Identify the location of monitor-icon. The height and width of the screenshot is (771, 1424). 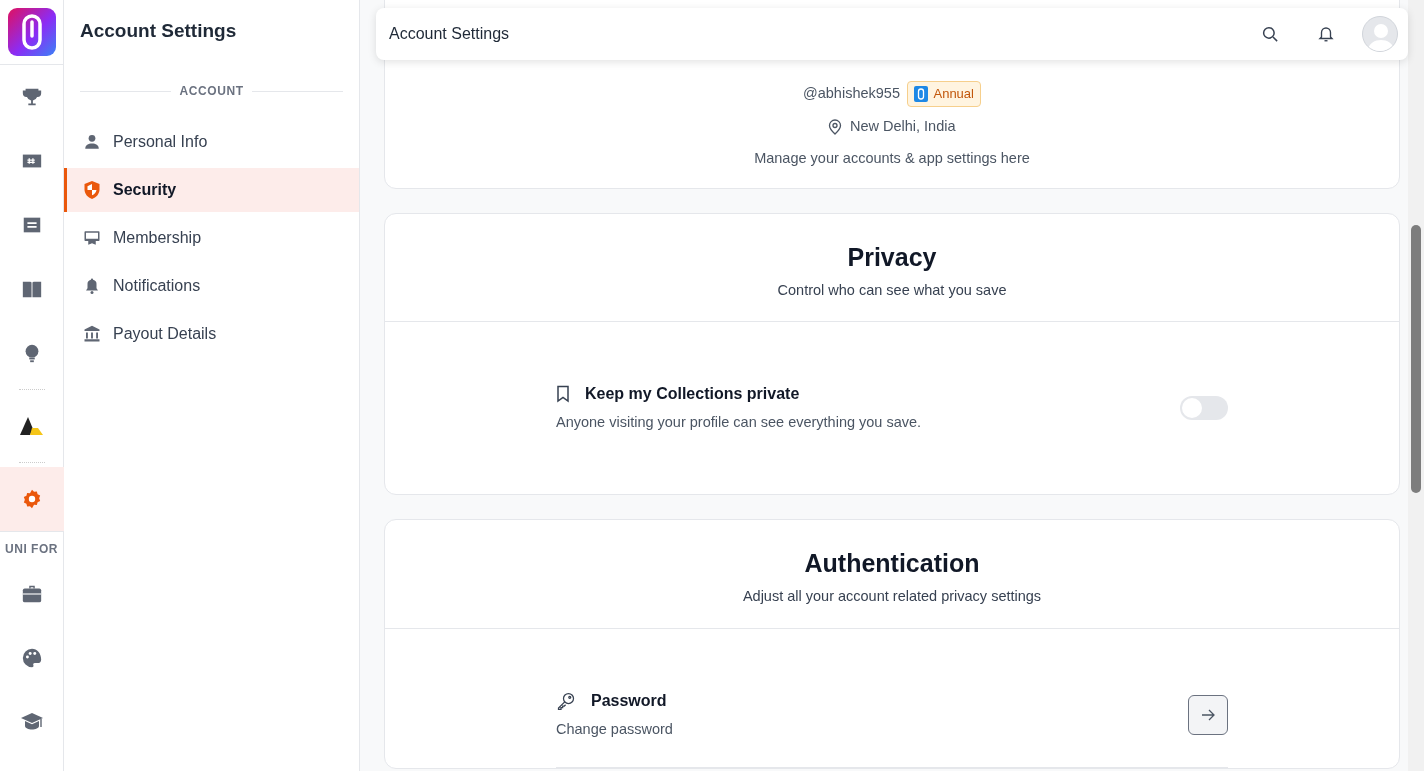
(92, 238).